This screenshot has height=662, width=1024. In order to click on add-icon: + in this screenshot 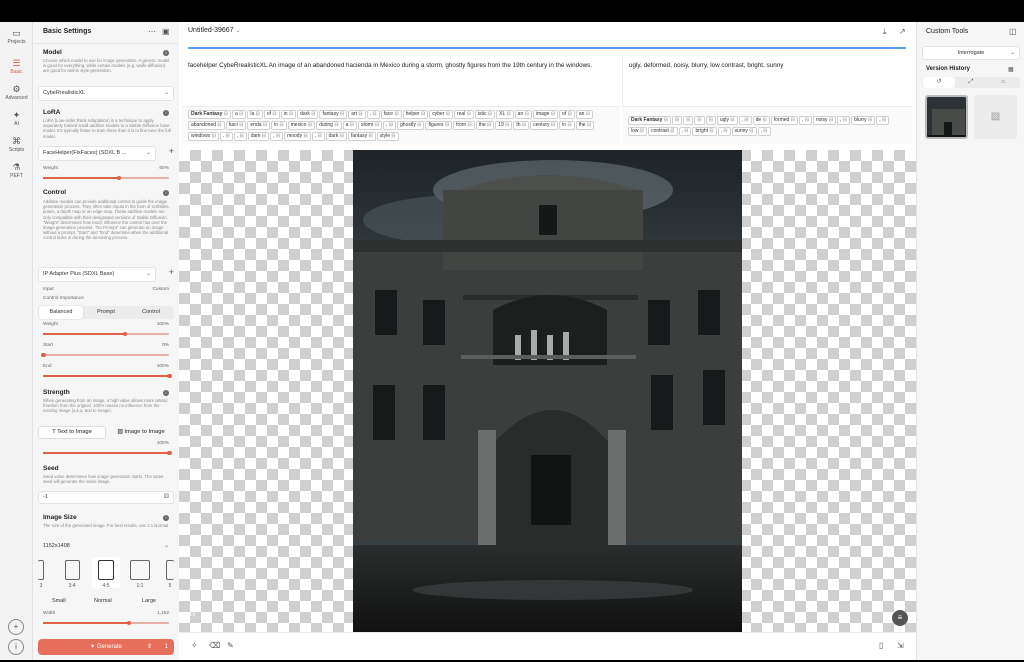, I will do `click(16, 627)`.